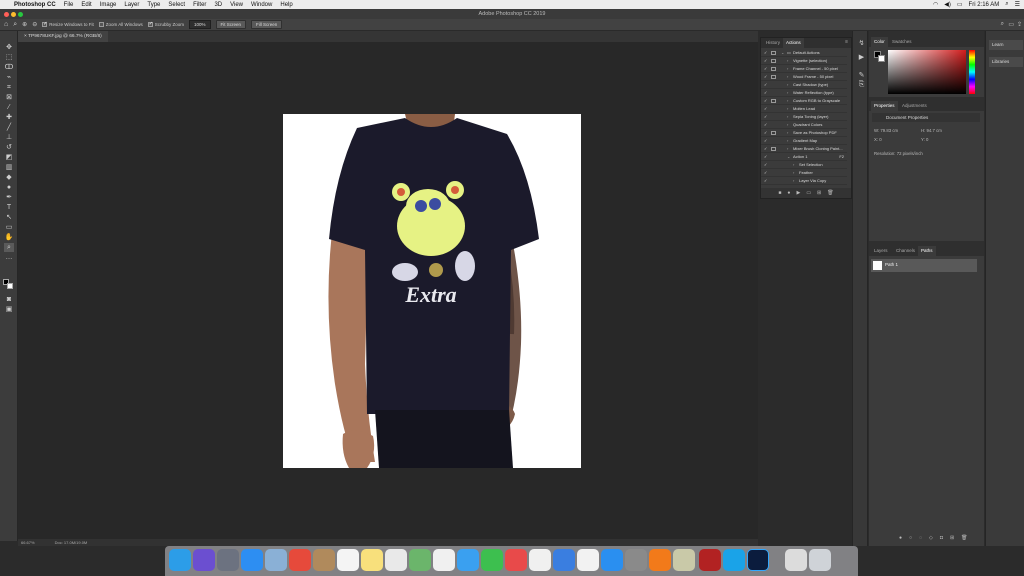  What do you see at coordinates (165, 24) in the screenshot?
I see `scrubby-zoom-checkbox: Scrubby Zoom` at bounding box center [165, 24].